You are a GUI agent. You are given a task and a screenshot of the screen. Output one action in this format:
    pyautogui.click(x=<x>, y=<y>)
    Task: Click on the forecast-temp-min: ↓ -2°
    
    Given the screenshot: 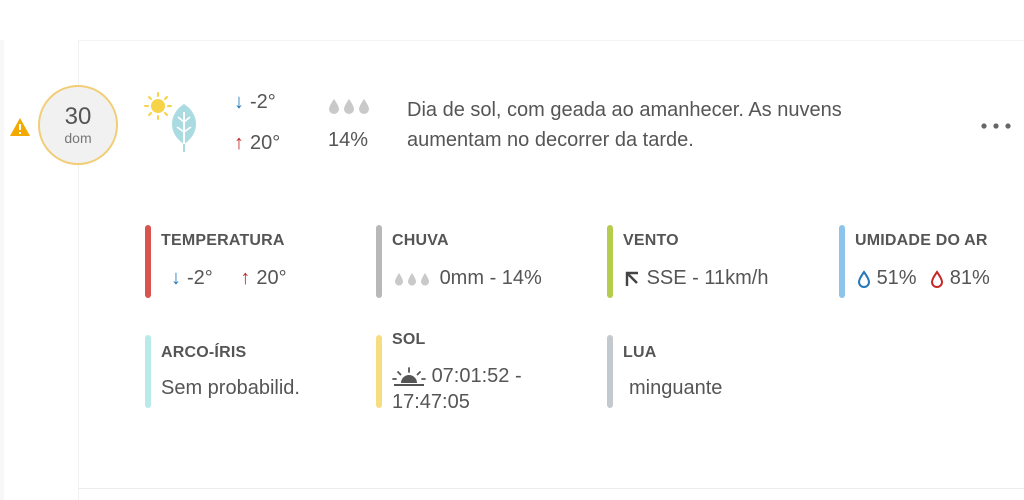 What is the action you would take?
    pyautogui.click(x=255, y=102)
    